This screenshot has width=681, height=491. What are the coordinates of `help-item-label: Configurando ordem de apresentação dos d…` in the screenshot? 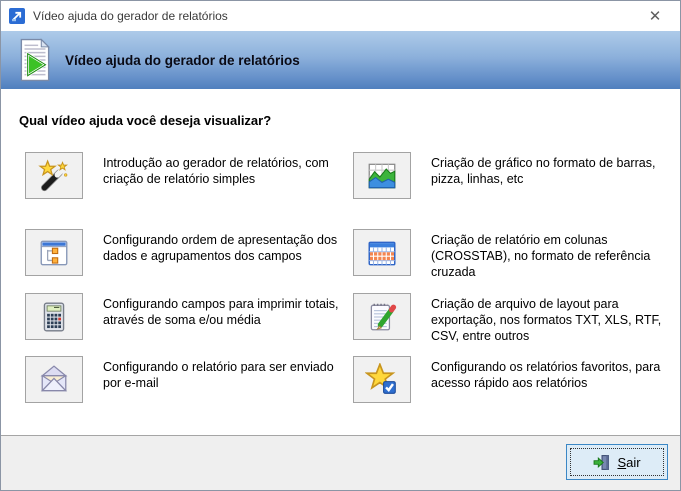 It's located at (220, 248).